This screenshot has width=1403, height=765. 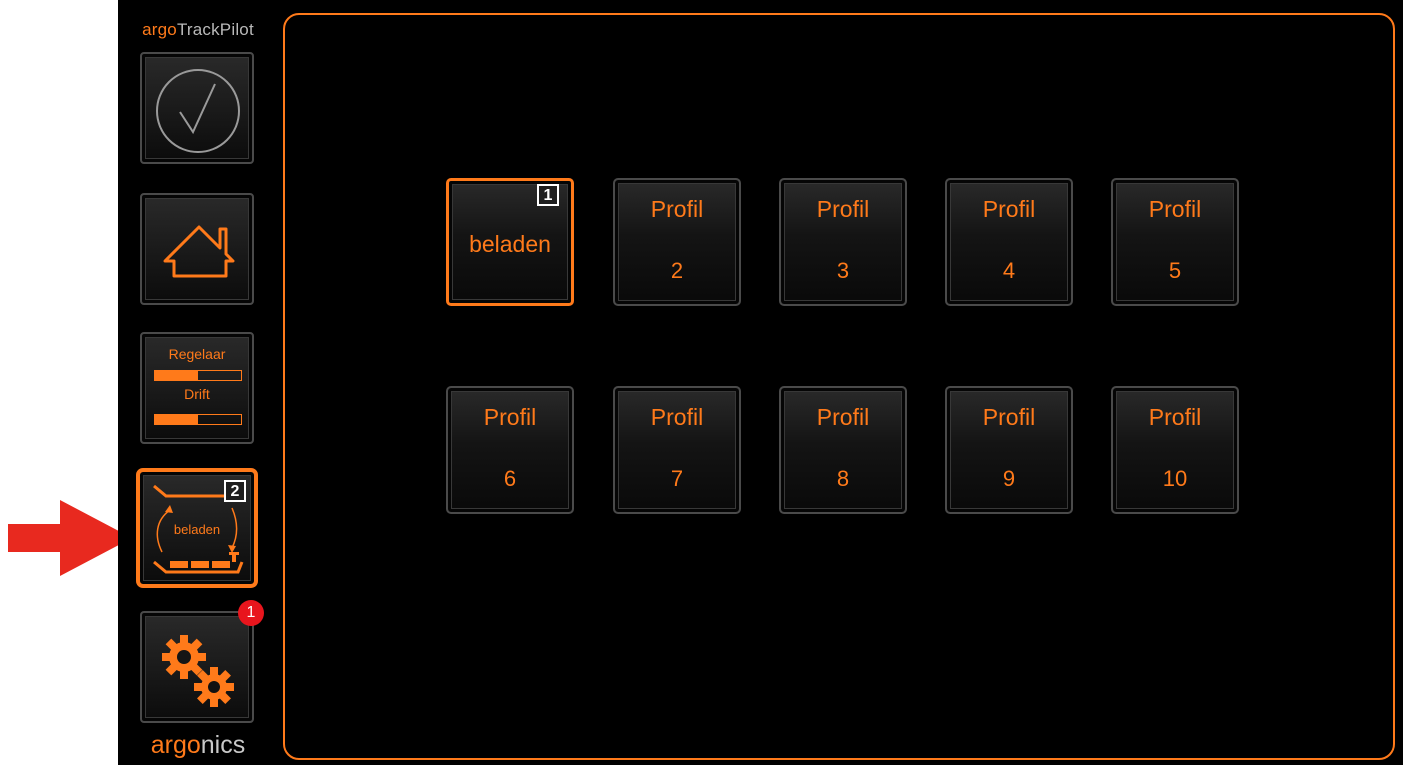 What do you see at coordinates (843, 242) in the screenshot?
I see `profile-button-3: Profil 3` at bounding box center [843, 242].